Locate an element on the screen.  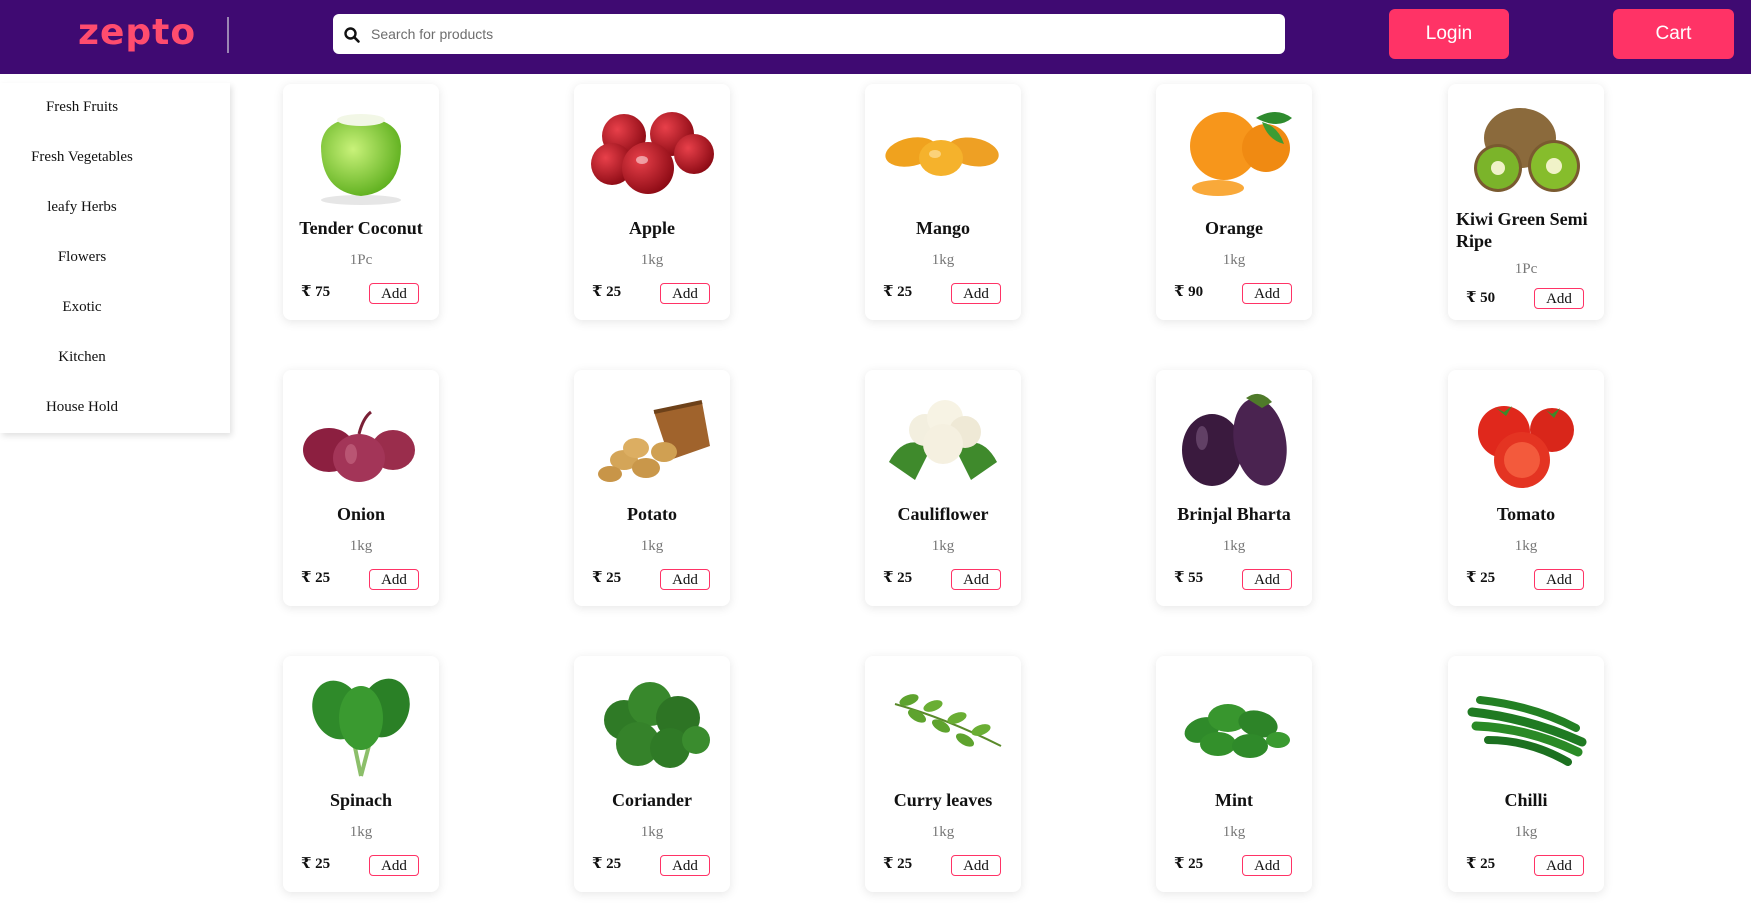
mango-icon is located at coordinates (942, 156).